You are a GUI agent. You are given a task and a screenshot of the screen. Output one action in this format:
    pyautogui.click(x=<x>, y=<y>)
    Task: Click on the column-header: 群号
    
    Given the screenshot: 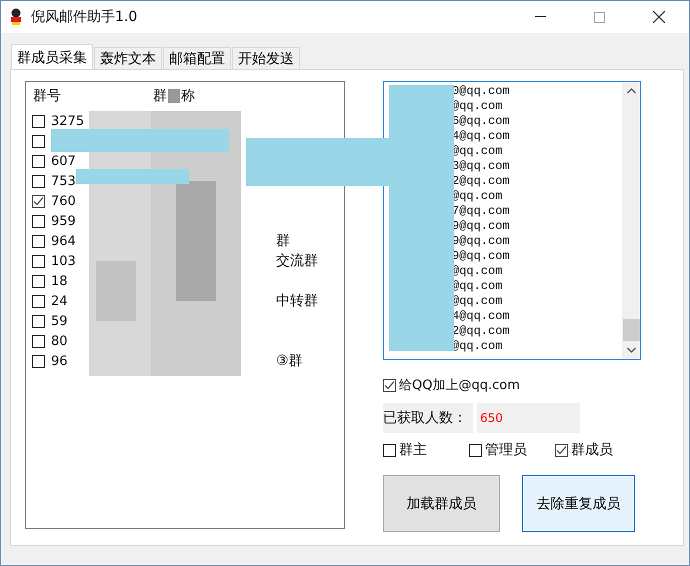 What is the action you would take?
    pyautogui.click(x=47, y=96)
    